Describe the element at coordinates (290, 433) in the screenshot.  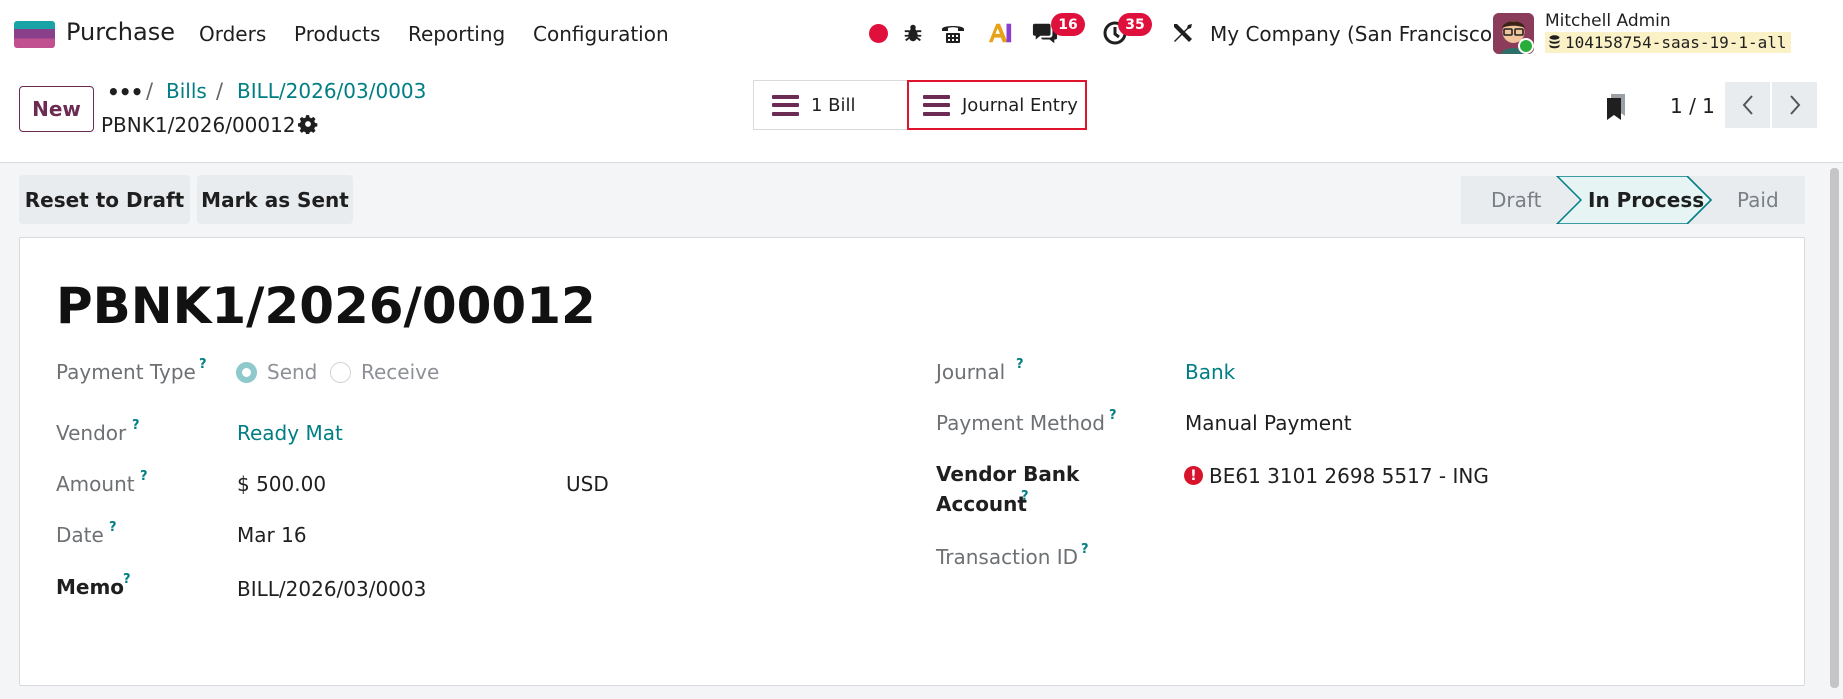
I see `vendor-field: Ready Mat` at that location.